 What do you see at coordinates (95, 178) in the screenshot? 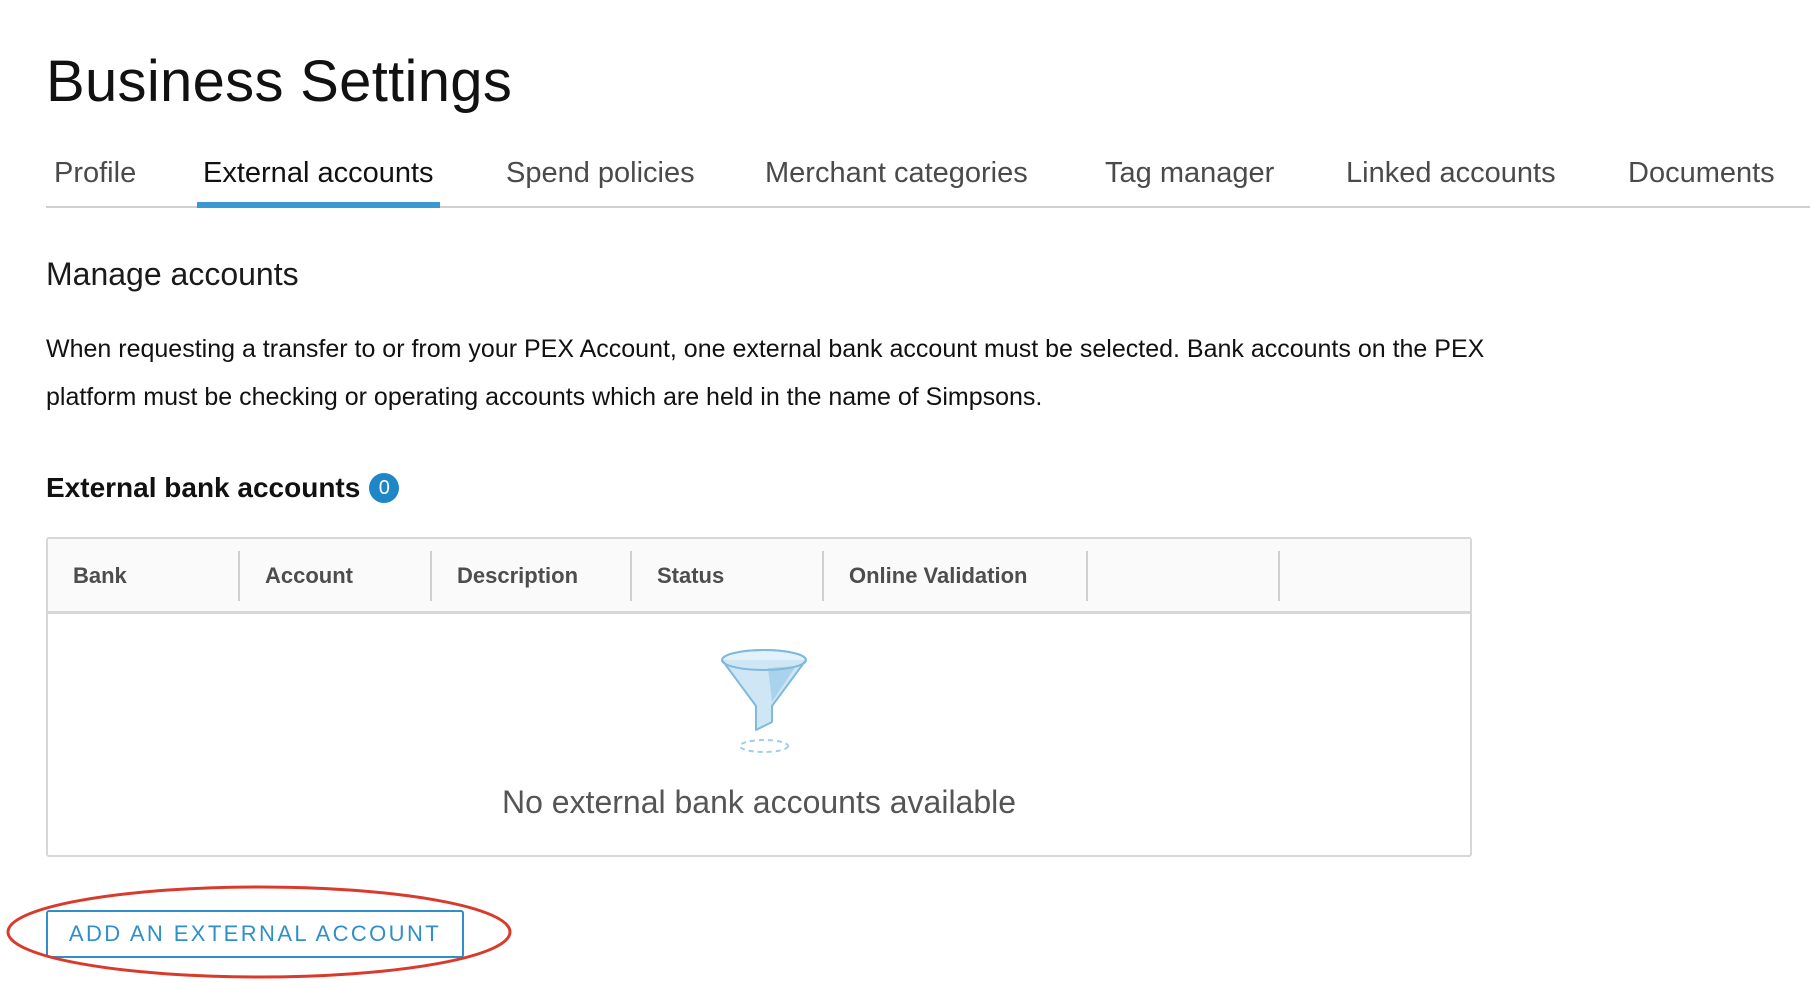
I see `tab-profile: Profile` at bounding box center [95, 178].